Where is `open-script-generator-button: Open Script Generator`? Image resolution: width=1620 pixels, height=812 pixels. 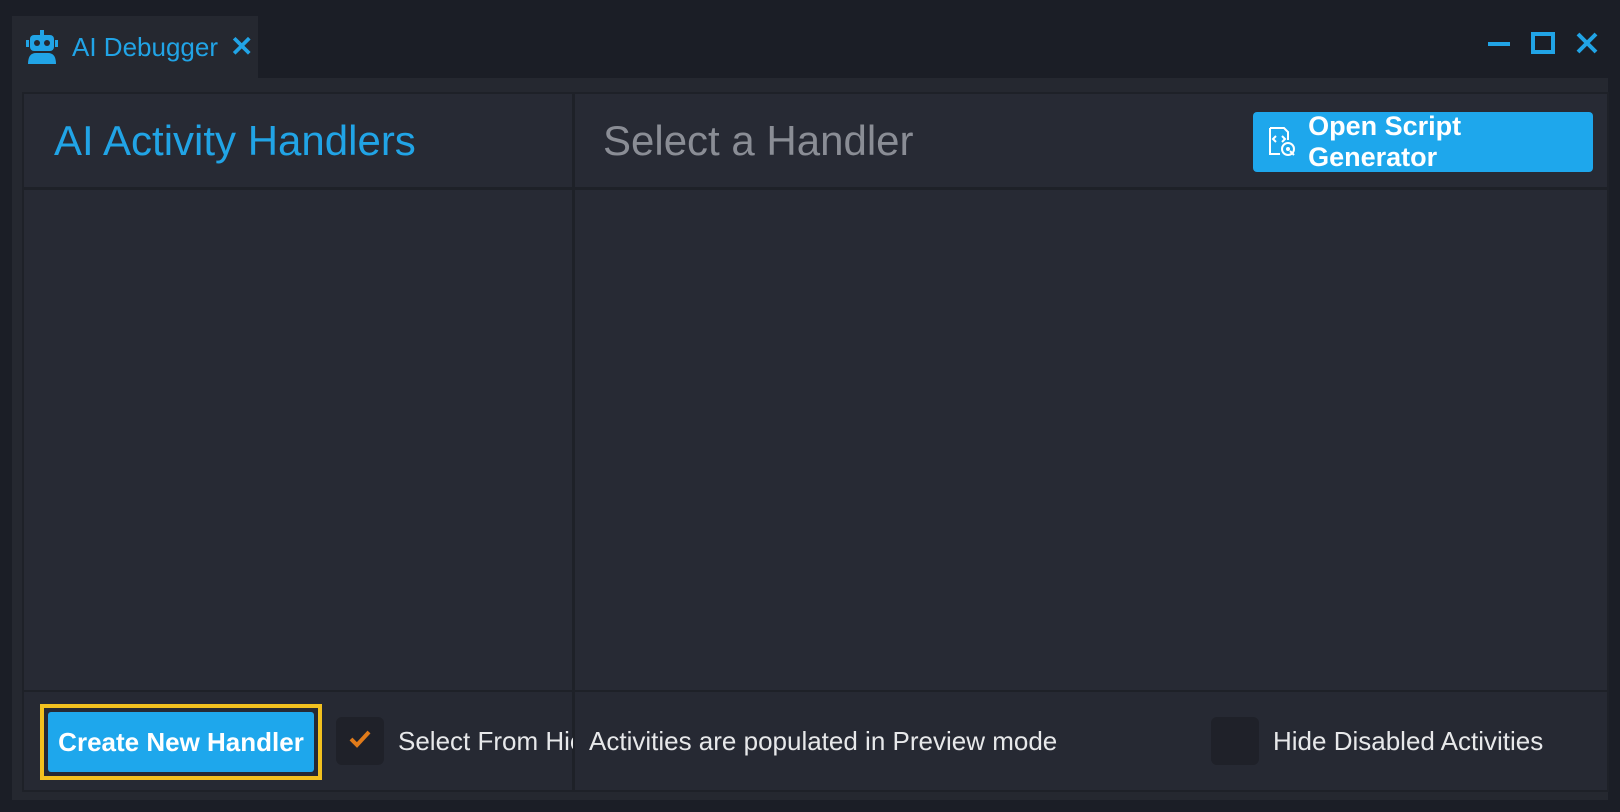 open-script-generator-button: Open Script Generator is located at coordinates (1423, 141).